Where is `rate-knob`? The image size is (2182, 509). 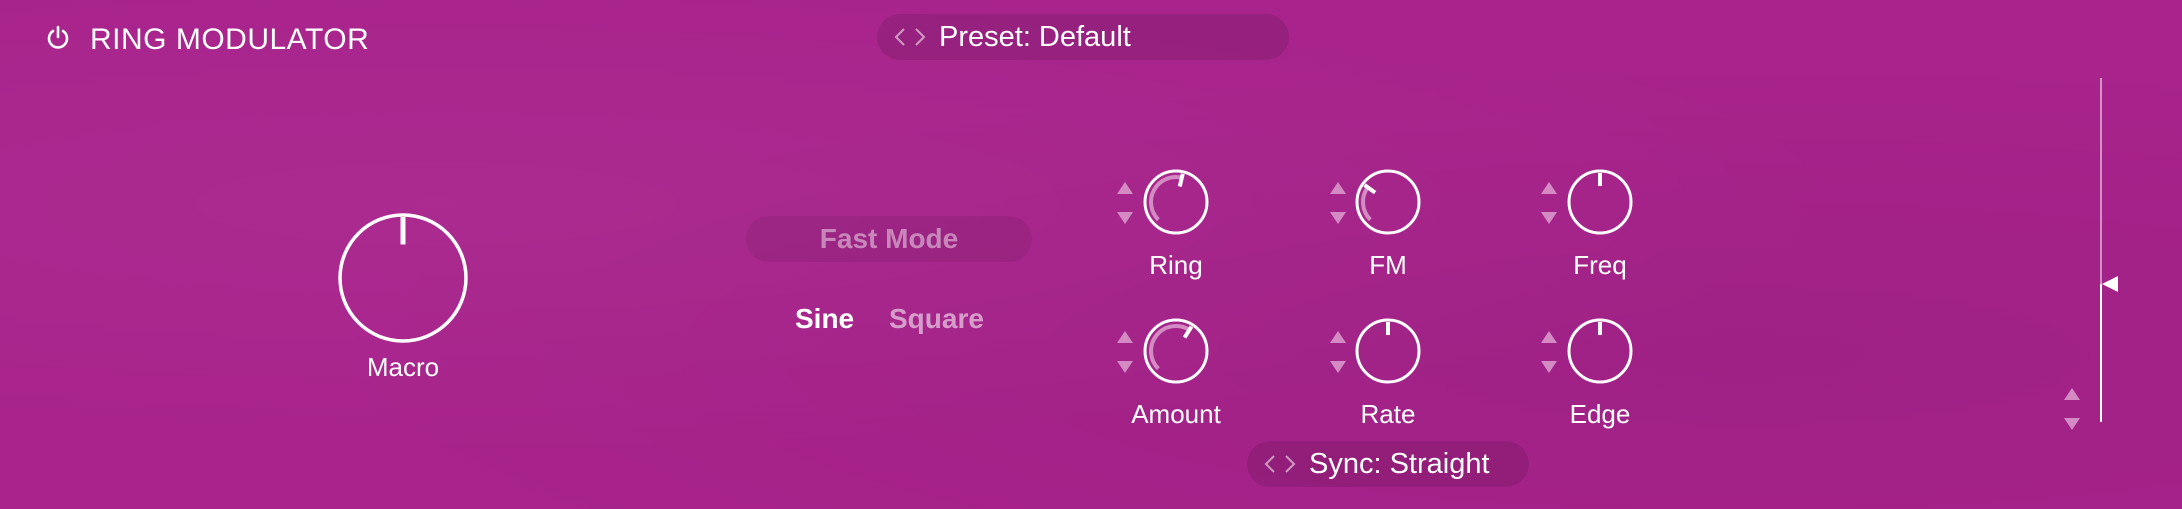 rate-knob is located at coordinates (1388, 351).